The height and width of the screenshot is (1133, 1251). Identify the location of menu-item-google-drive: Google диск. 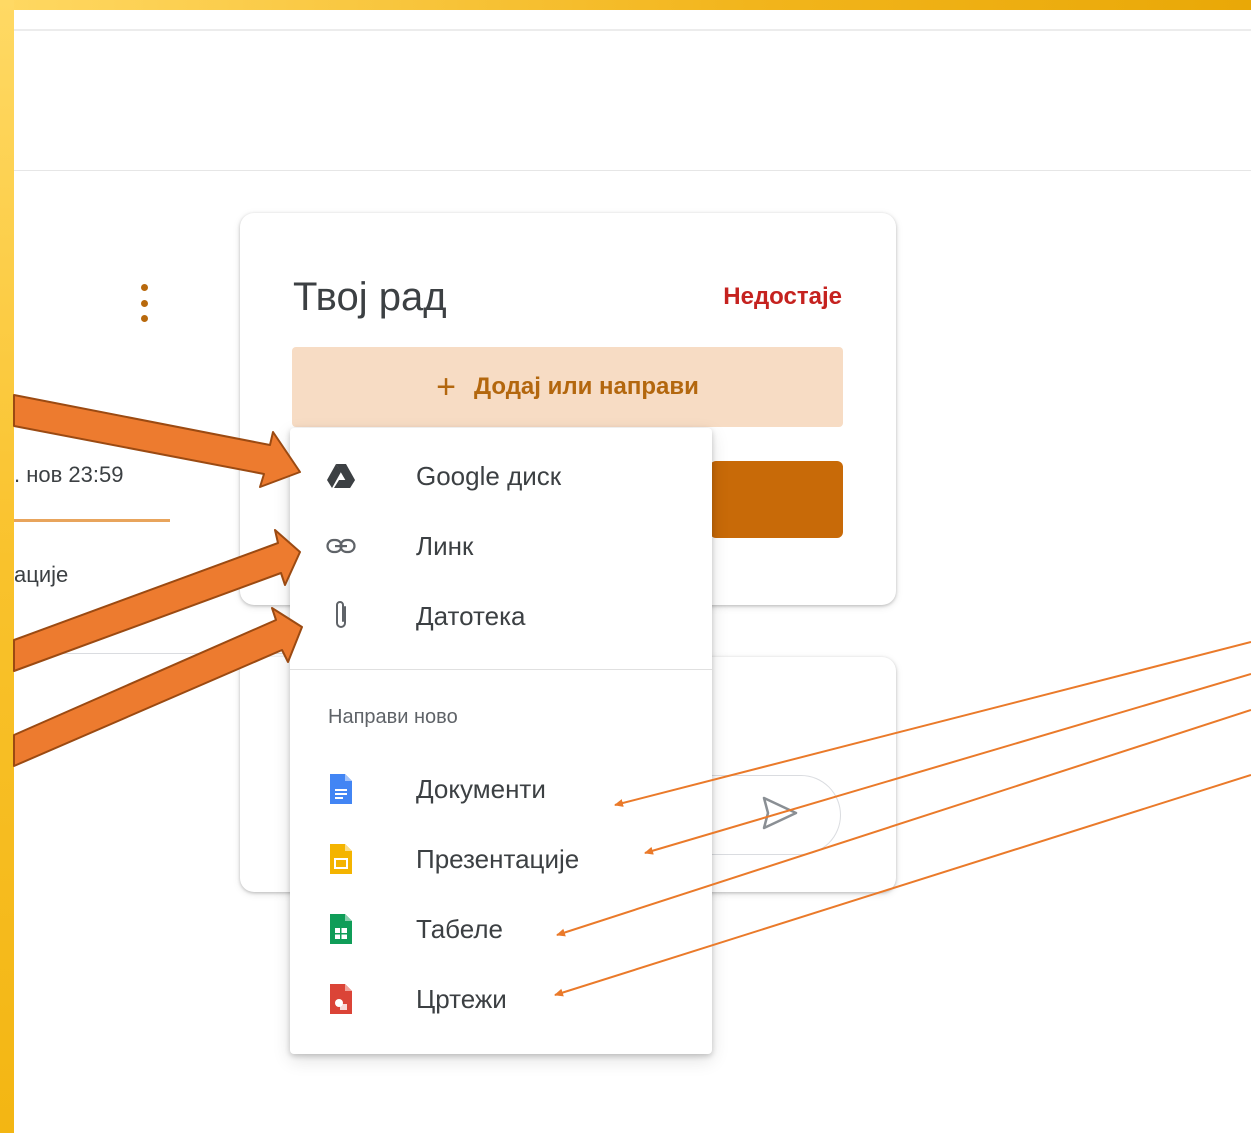
(501, 476).